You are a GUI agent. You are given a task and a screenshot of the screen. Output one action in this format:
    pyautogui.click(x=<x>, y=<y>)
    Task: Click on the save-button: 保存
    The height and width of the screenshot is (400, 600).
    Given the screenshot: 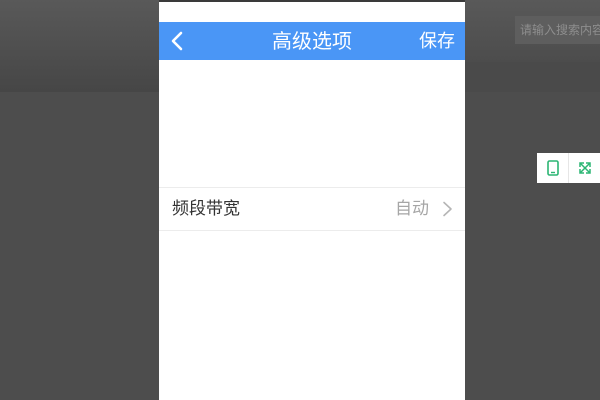 What is the action you would take?
    pyautogui.click(x=437, y=42)
    